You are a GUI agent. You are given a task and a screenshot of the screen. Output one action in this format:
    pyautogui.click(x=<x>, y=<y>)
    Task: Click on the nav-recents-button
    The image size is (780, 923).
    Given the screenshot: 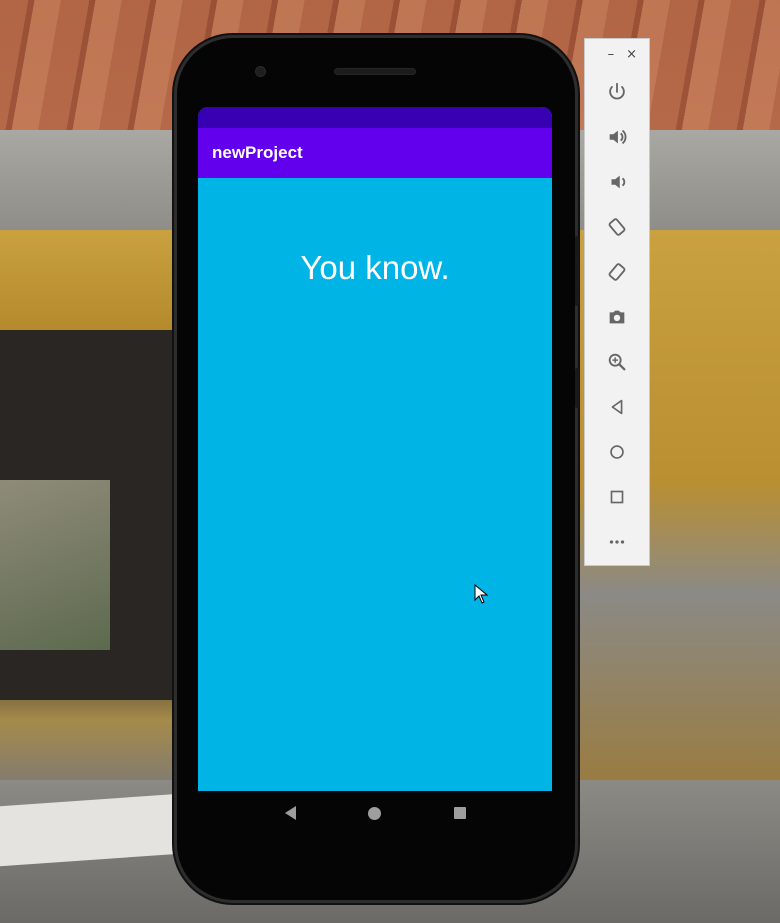 What is the action you would take?
    pyautogui.click(x=460, y=813)
    